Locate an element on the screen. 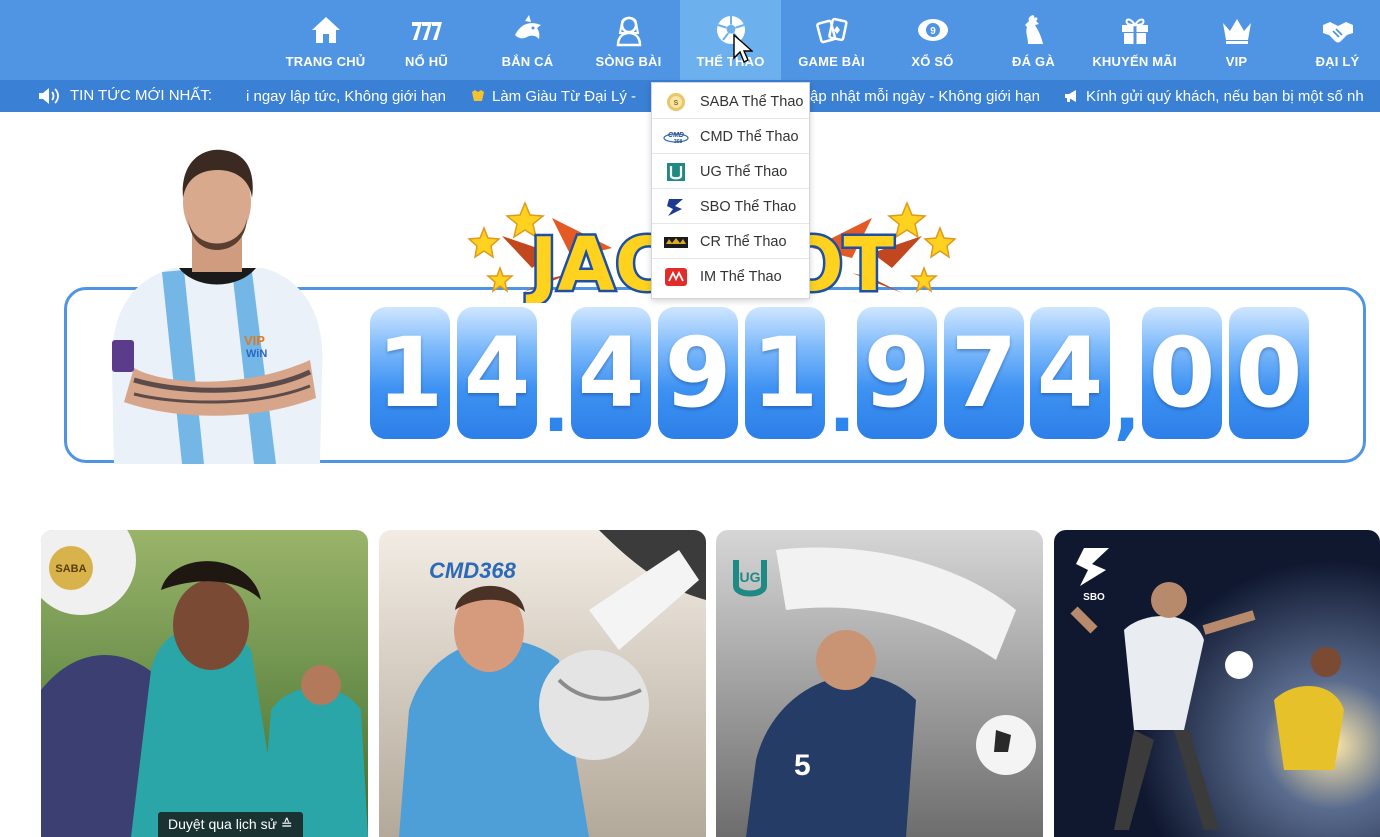  nav-item-khuyen-mai: KHUYẾN MÃI is located at coordinates (1134, 40).